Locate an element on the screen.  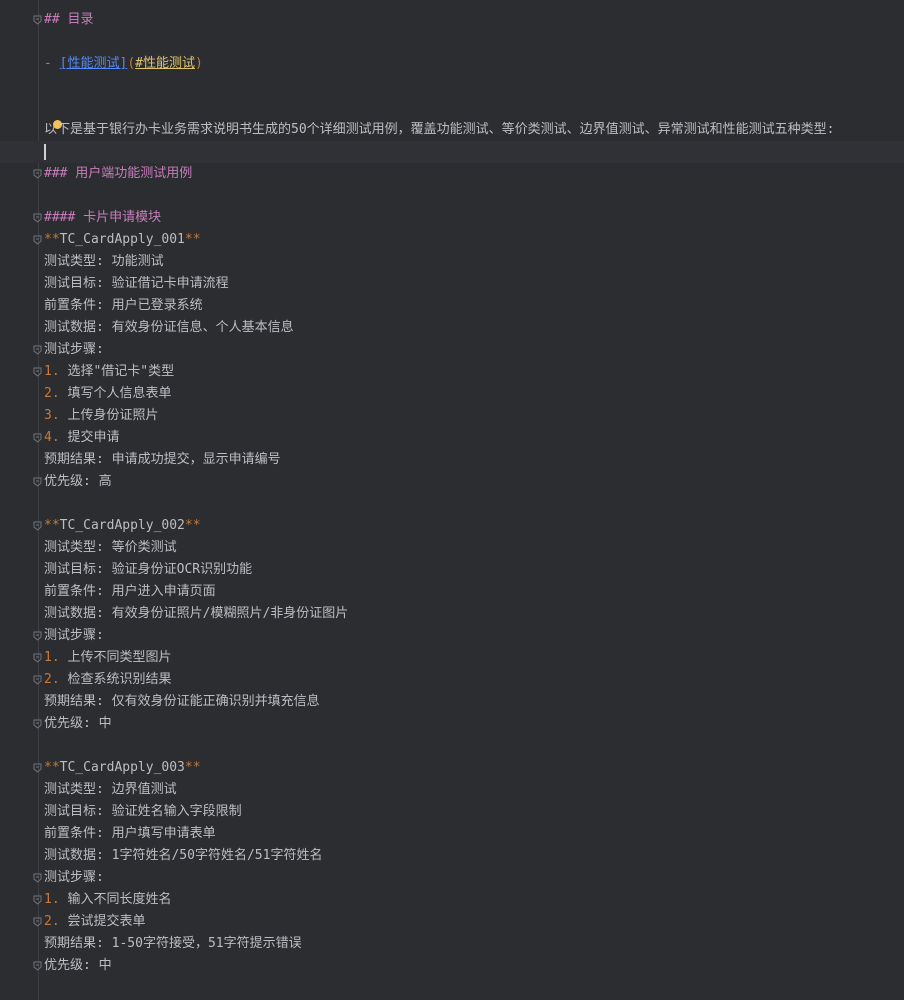
case-goal: 测试目标: 验证姓名输入字段限制 is located at coordinates (452, 812).